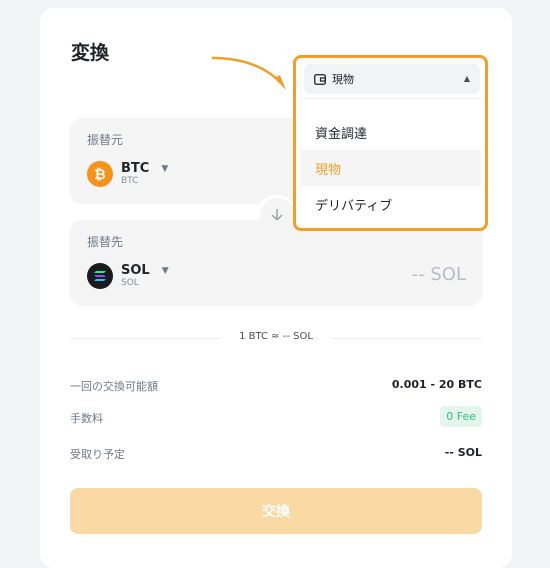 The image size is (550, 568). What do you see at coordinates (276, 511) in the screenshot?
I see `convert-button: 交換` at bounding box center [276, 511].